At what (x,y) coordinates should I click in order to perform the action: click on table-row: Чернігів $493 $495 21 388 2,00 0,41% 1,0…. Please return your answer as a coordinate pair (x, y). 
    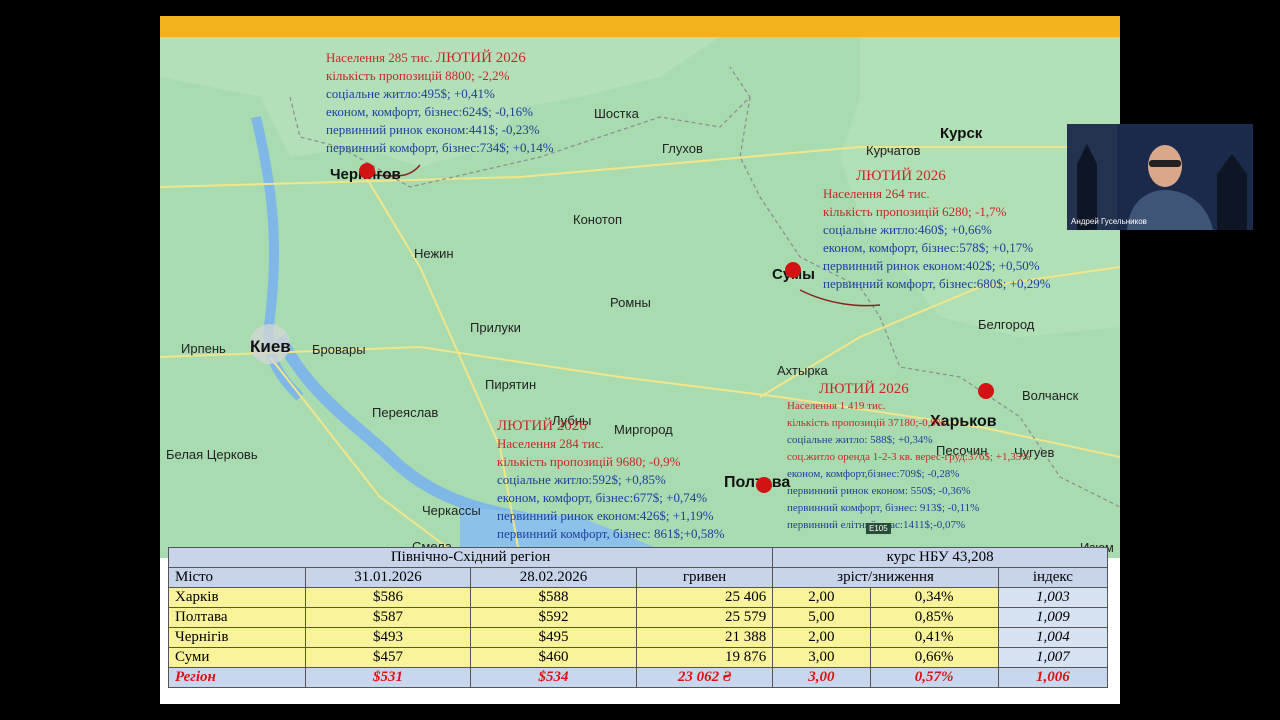
    Looking at the image, I should click on (638, 637).